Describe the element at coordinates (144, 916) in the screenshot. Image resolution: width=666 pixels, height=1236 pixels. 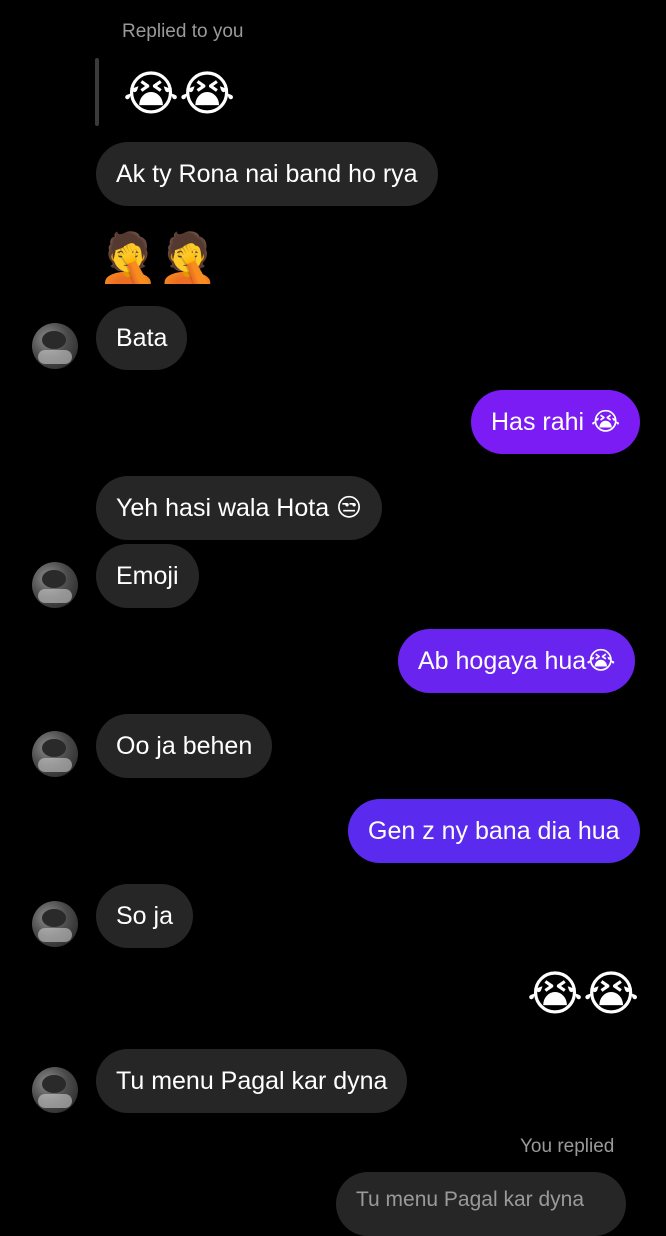
I see `message-bubble-incoming: So ja` at that location.